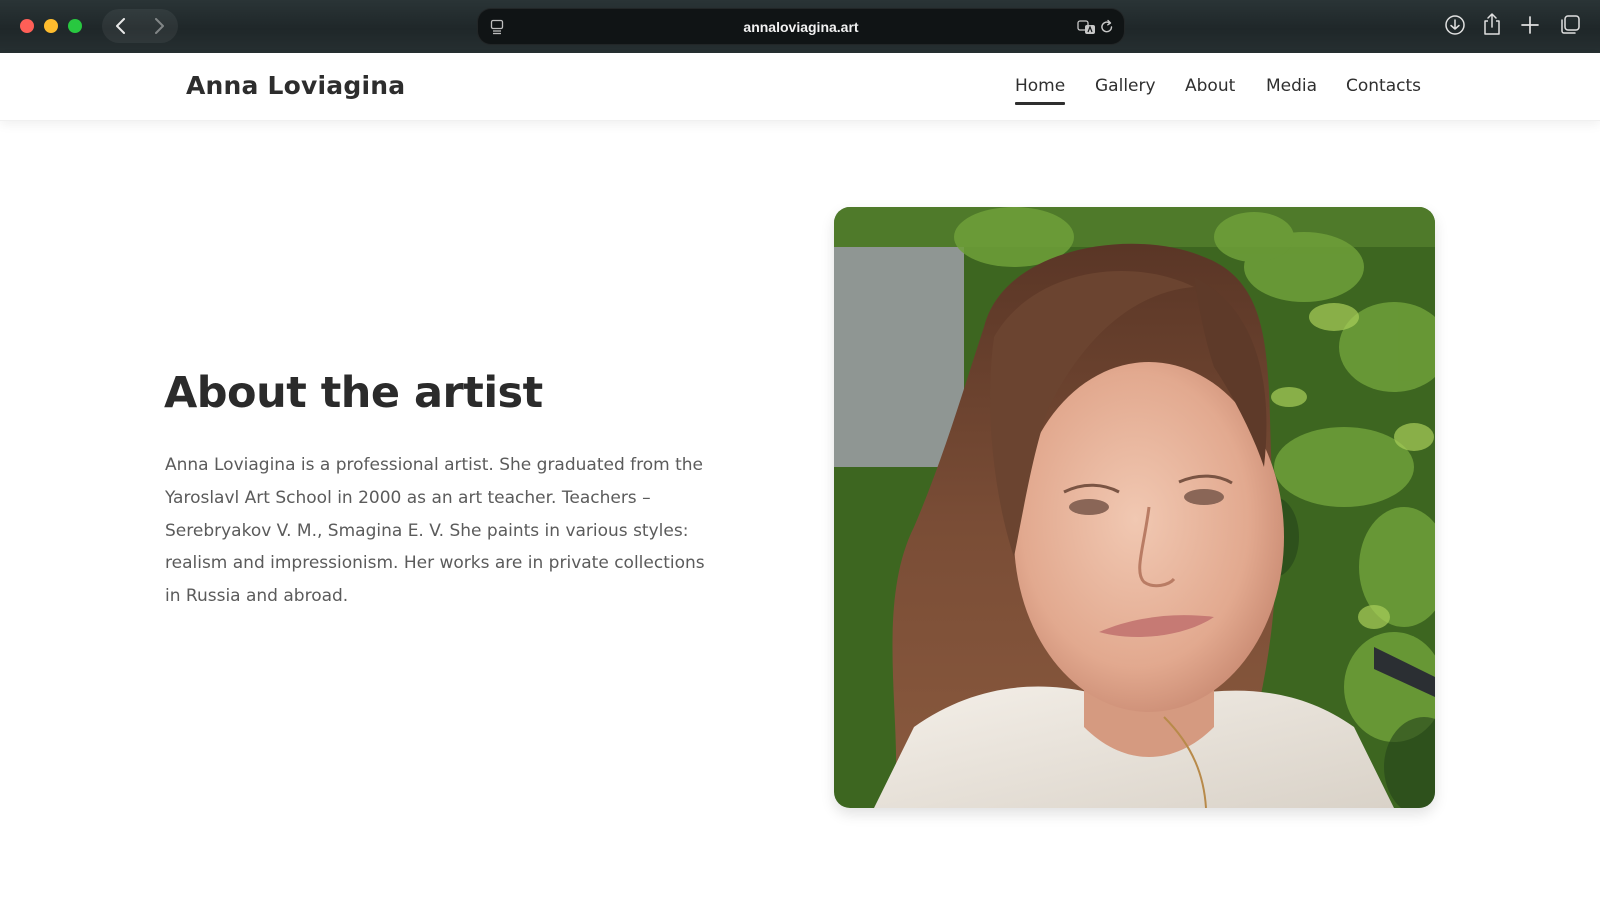 The height and width of the screenshot is (900, 1600). I want to click on nav-link-media: Media, so click(1291, 86).